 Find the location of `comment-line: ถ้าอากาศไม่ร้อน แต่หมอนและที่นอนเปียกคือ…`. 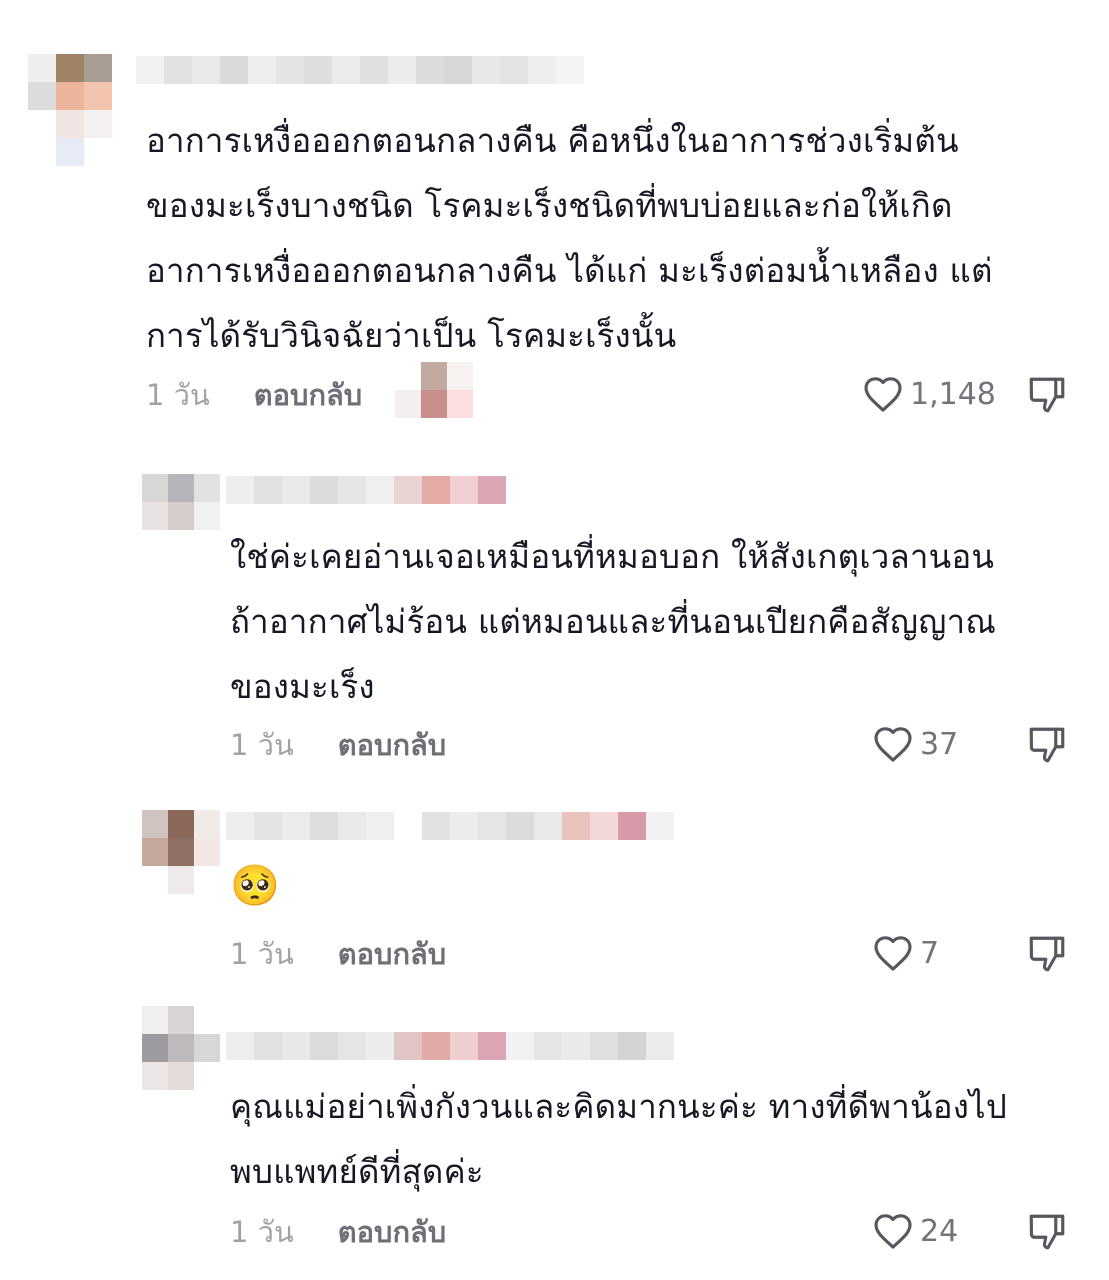

comment-line: ถ้าอากาศไม่ร้อน แต่หมอนและที่นอนเปียกคือ… is located at coordinates (613, 621).